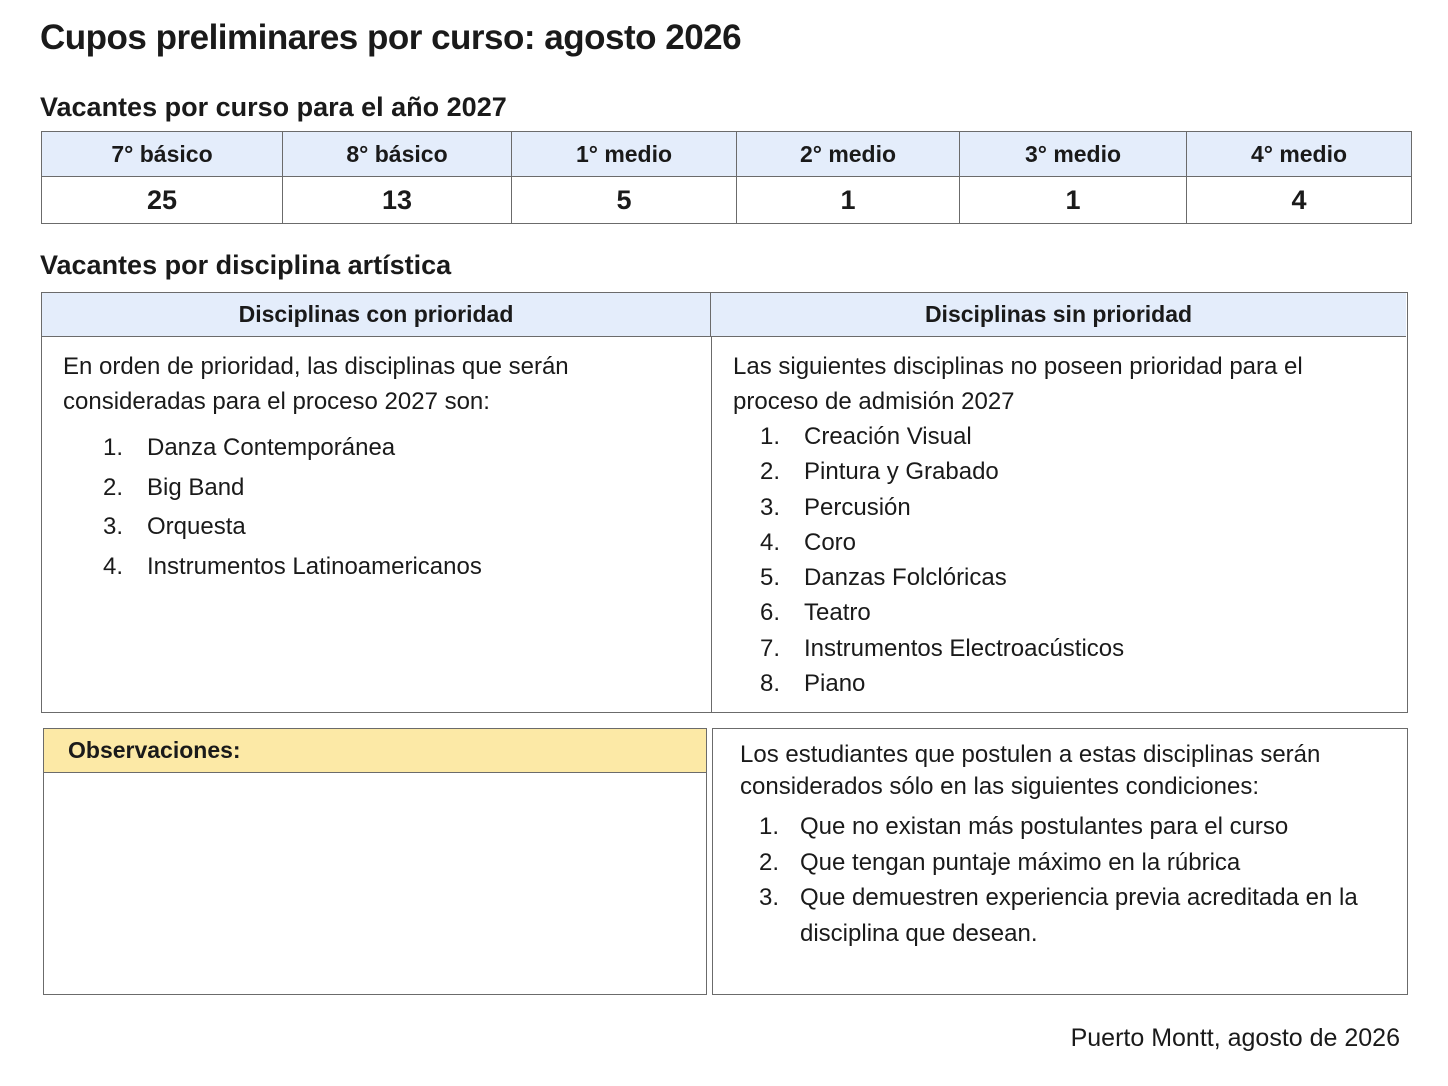 This screenshot has width=1448, height=1086. What do you see at coordinates (1071, 612) in the screenshot?
I see `list-item: 6. Teatro` at bounding box center [1071, 612].